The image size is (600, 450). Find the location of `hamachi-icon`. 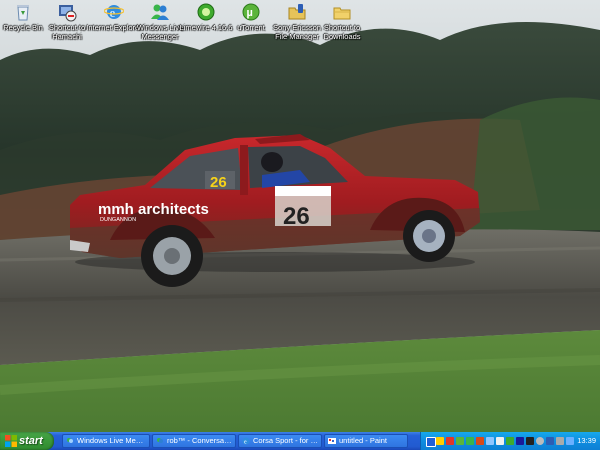

hamachi-icon is located at coordinates (68, 13).